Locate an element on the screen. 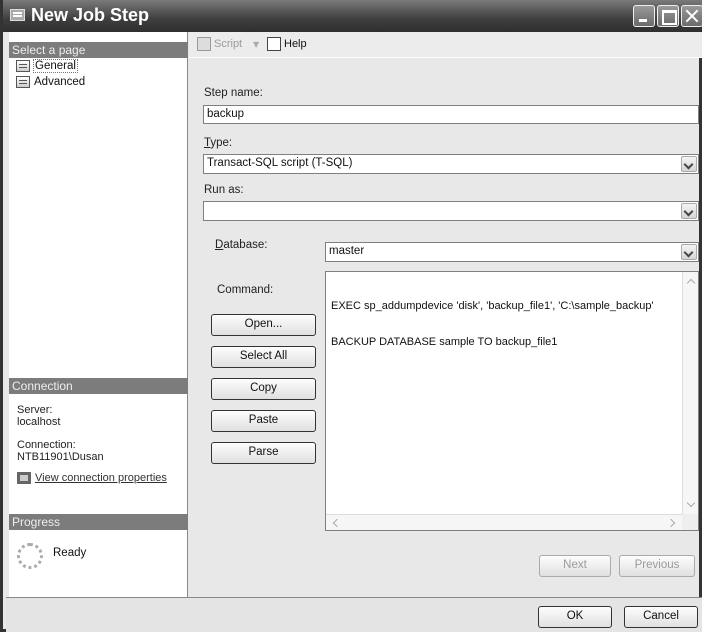  window-icon is located at coordinates (17, 15).